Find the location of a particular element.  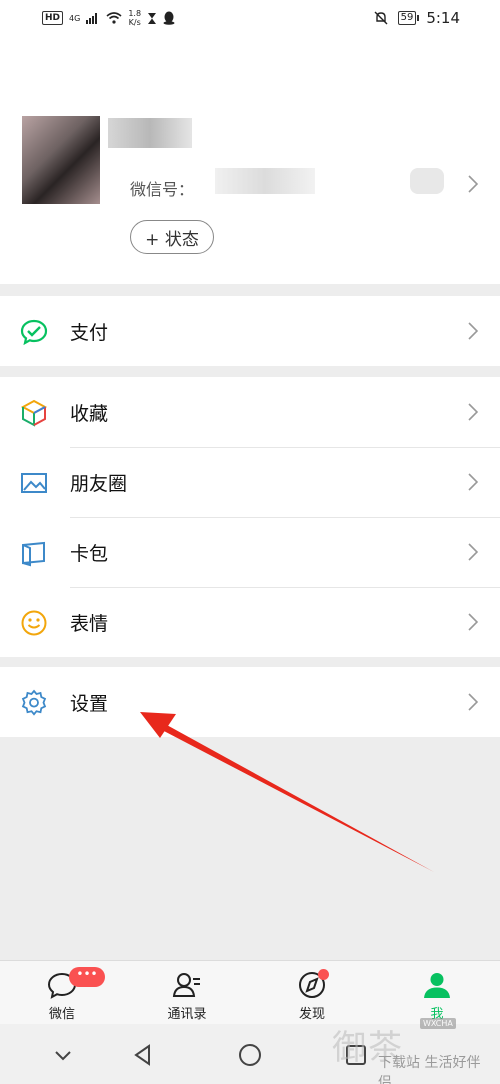

new-dot-badge is located at coordinates (323, 974).